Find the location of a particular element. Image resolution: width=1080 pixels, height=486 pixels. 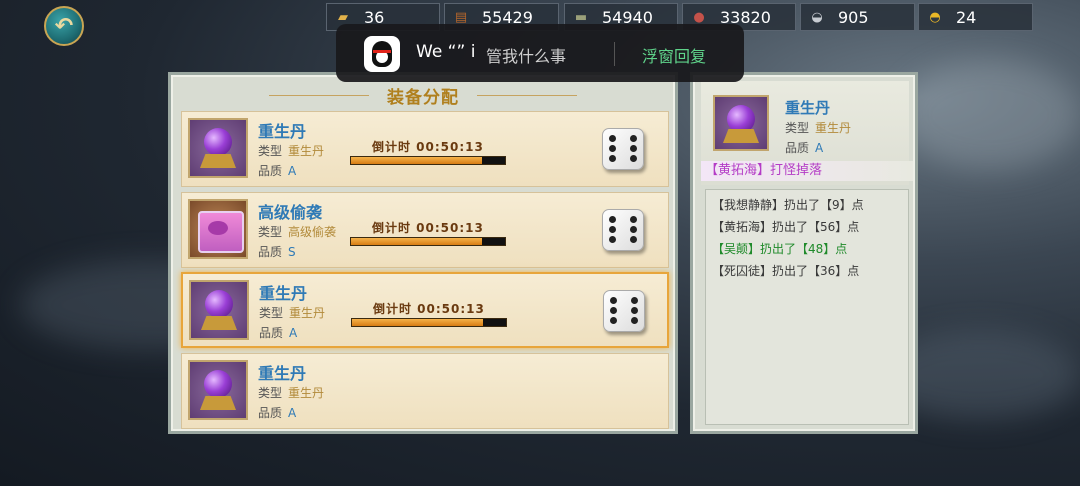

item-quality: 品质 S is located at coordinates (277, 252).